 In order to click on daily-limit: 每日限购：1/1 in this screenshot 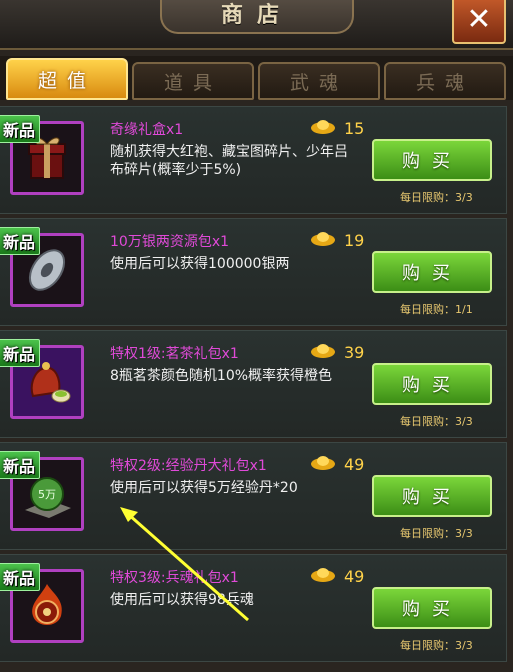, I will do `click(436, 309)`.